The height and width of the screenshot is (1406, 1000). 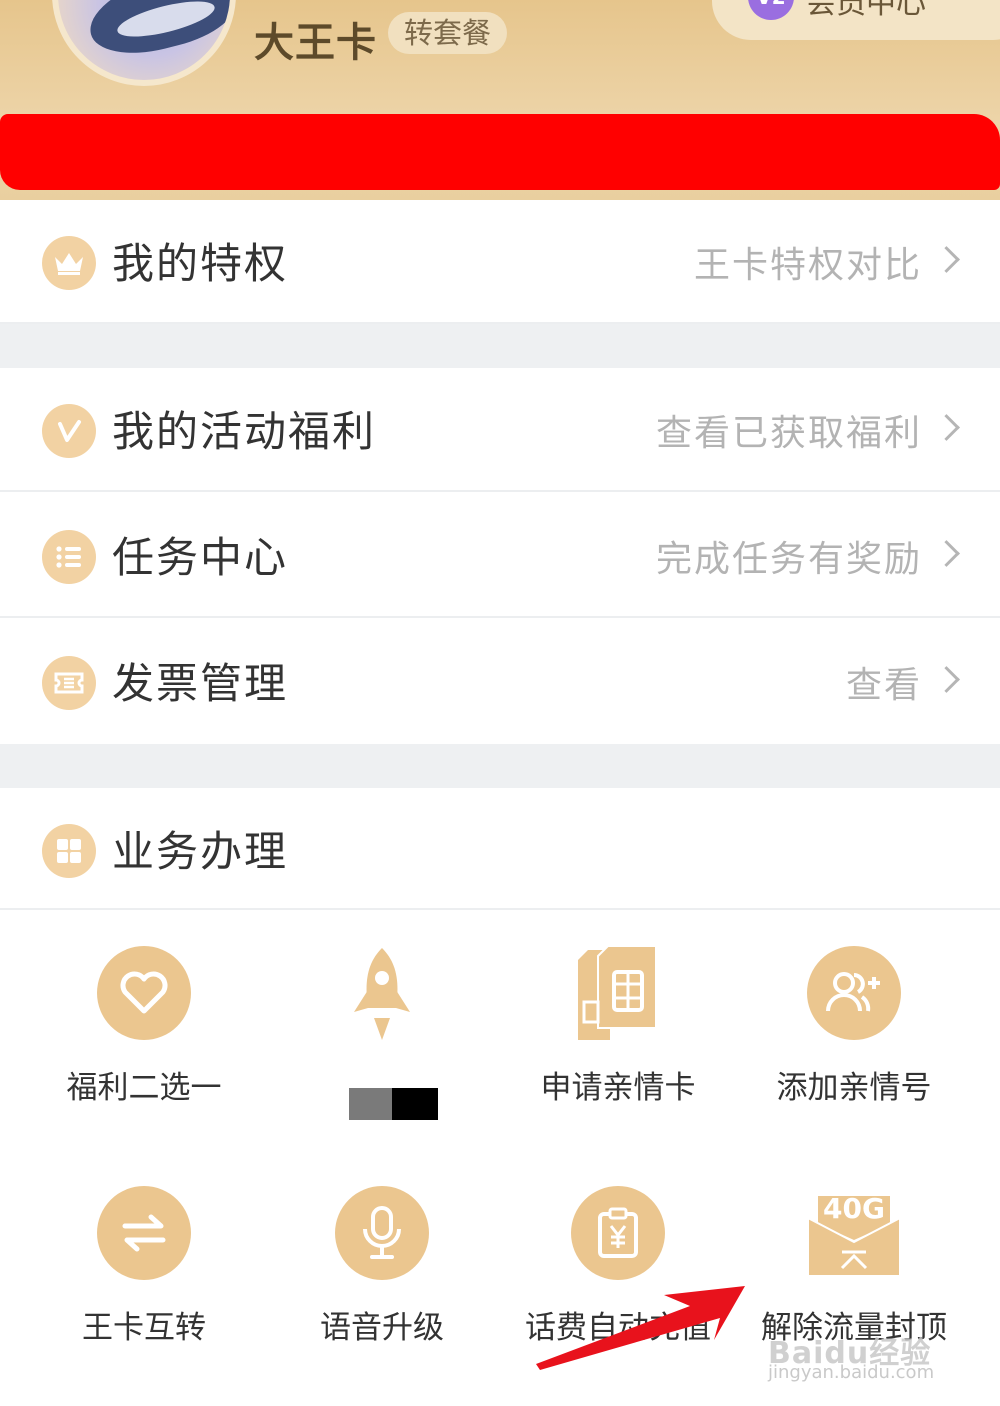 I want to click on baidu-watermark-url: jingyan.baidu.com, so click(x=851, y=1372).